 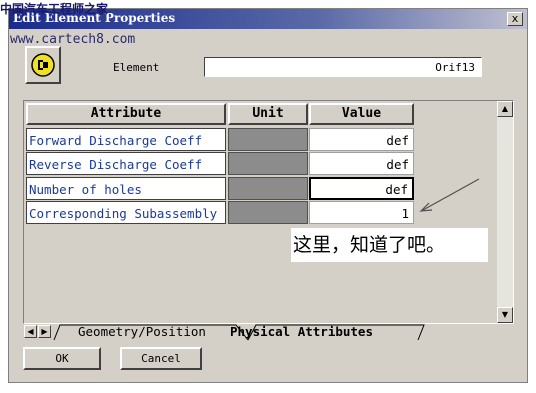 What do you see at coordinates (161, 358) in the screenshot?
I see `cancel-button: Cancel` at bounding box center [161, 358].